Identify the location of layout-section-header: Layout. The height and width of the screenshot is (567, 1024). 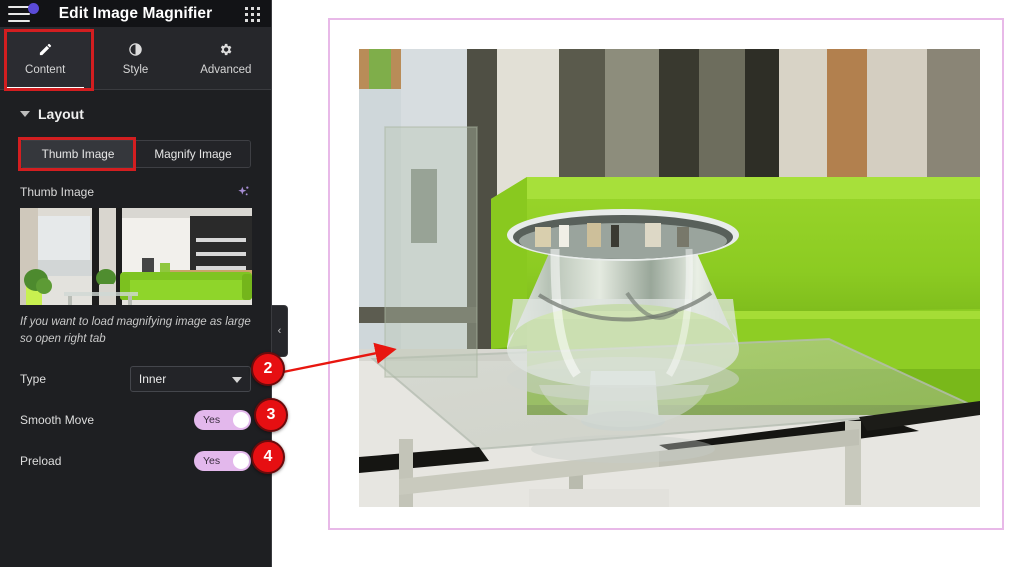
(135, 114).